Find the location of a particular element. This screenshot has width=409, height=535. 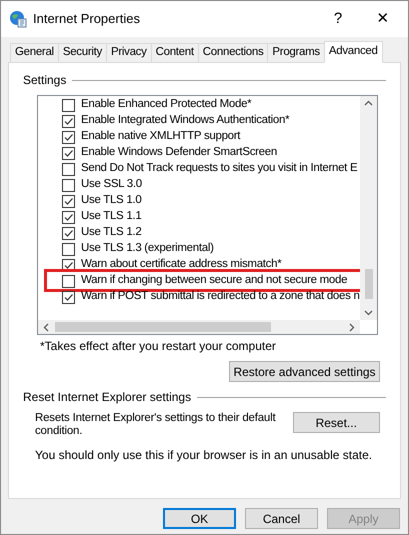

setting-label: Enable Windows Defender SmartScreen is located at coordinates (179, 152).